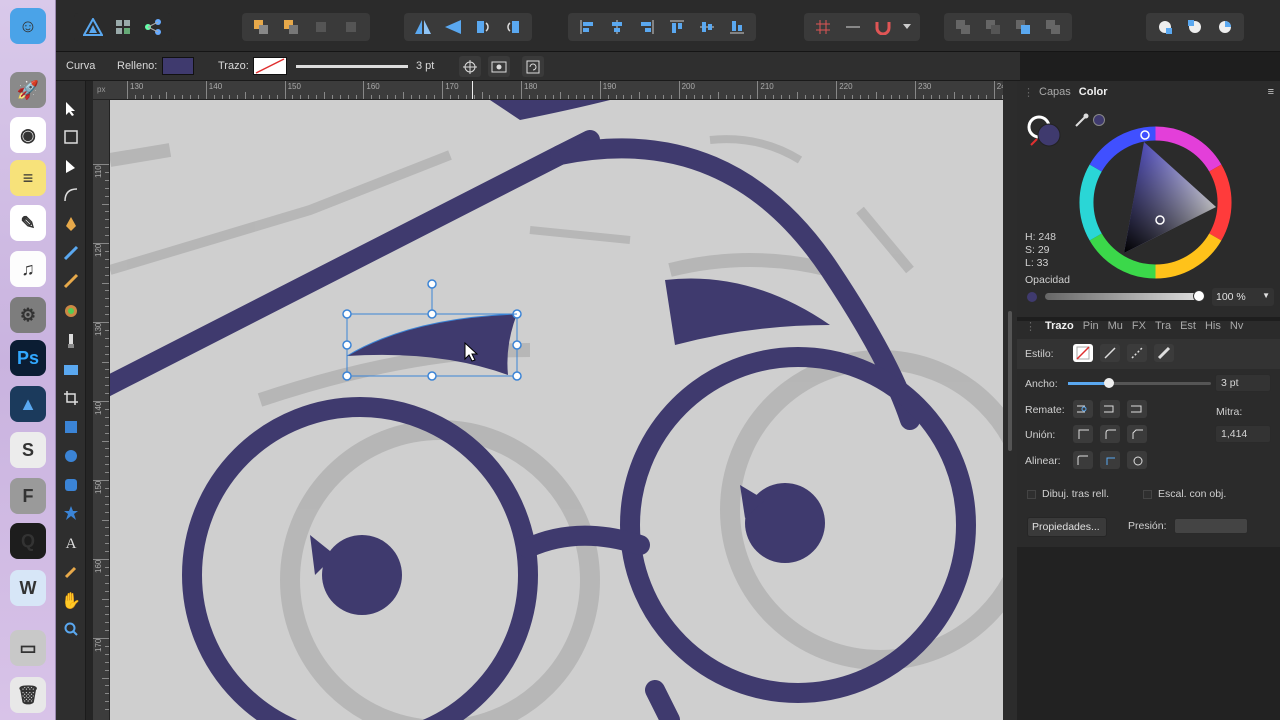  I want to click on pencil-tool-icon, so click(71, 253).